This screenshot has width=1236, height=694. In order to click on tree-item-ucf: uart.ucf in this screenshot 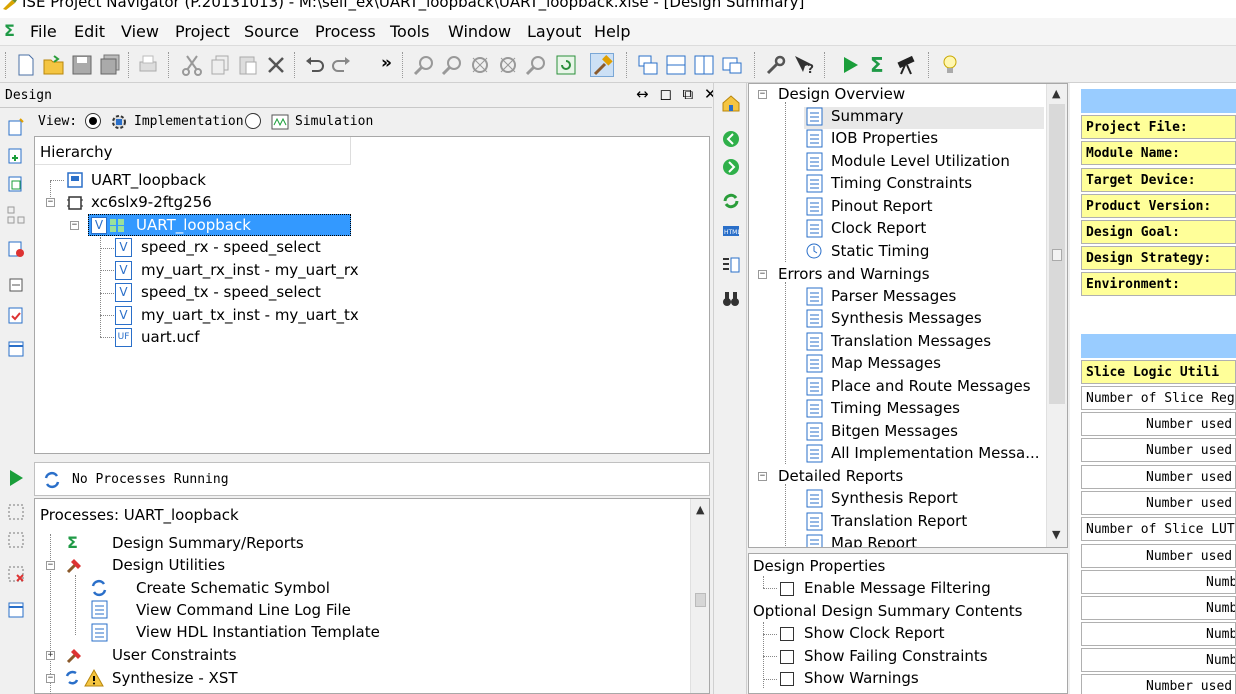, I will do `click(170, 337)`.